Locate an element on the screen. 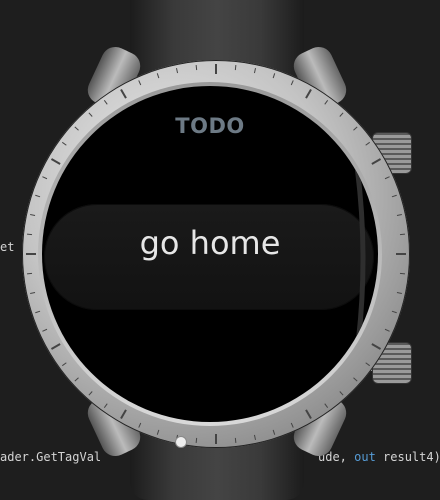 The image size is (440, 500). page-indicator-dot is located at coordinates (181, 442).